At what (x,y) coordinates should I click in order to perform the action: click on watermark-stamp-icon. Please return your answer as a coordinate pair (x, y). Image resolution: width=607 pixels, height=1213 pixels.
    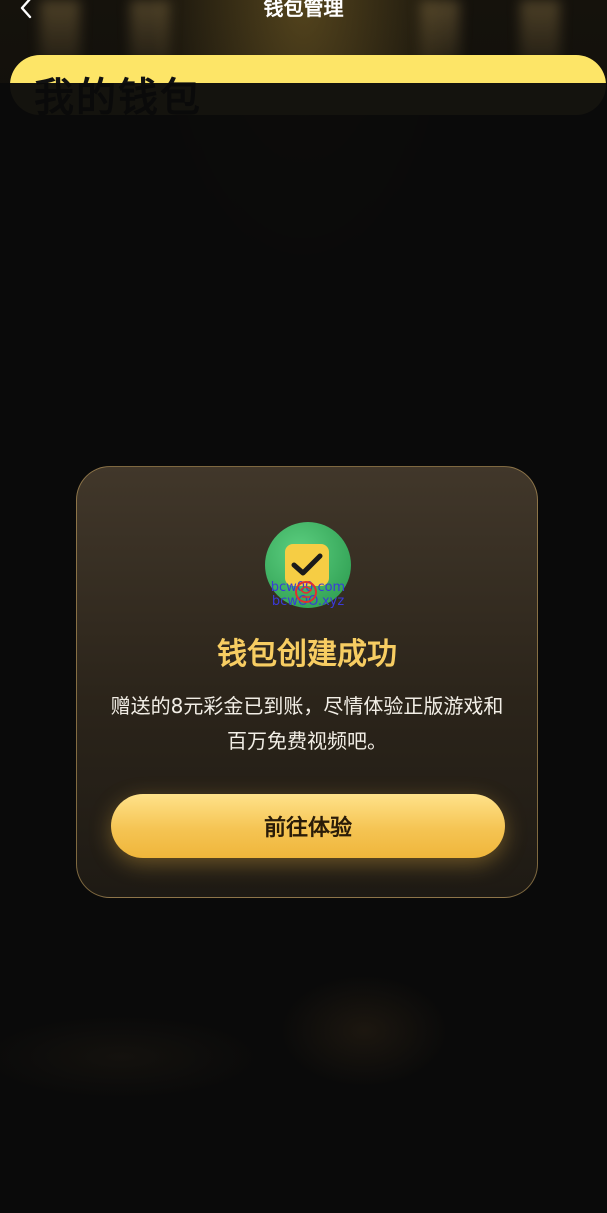
    Looking at the image, I should click on (306, 592).